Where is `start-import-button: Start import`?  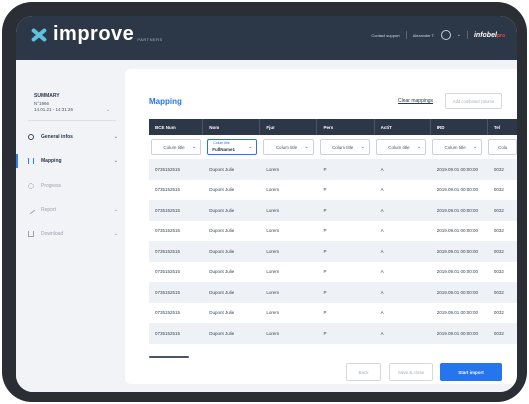
start-import-button: Start import is located at coordinates (471, 372).